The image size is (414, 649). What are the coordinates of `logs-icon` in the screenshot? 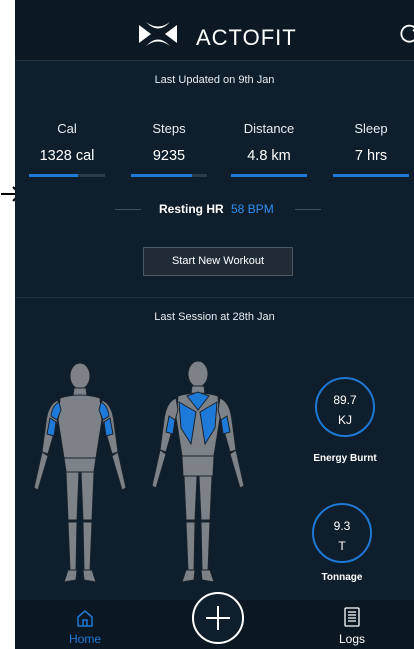 It's located at (352, 617).